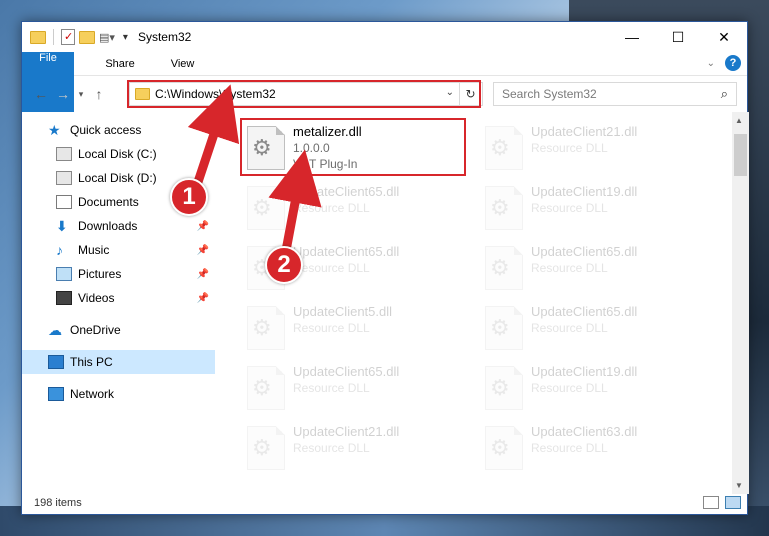 The image size is (769, 536). What do you see at coordinates (59, 250) in the screenshot?
I see `music-note-icon: ♪` at bounding box center [59, 250].